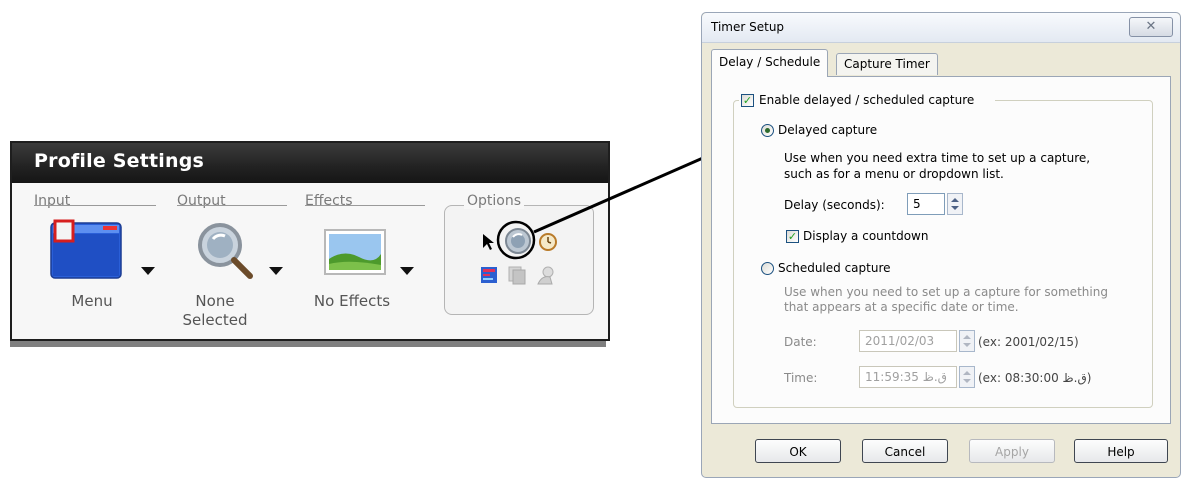  What do you see at coordinates (310, 163) in the screenshot?
I see `profile-header: Profile Settings` at bounding box center [310, 163].